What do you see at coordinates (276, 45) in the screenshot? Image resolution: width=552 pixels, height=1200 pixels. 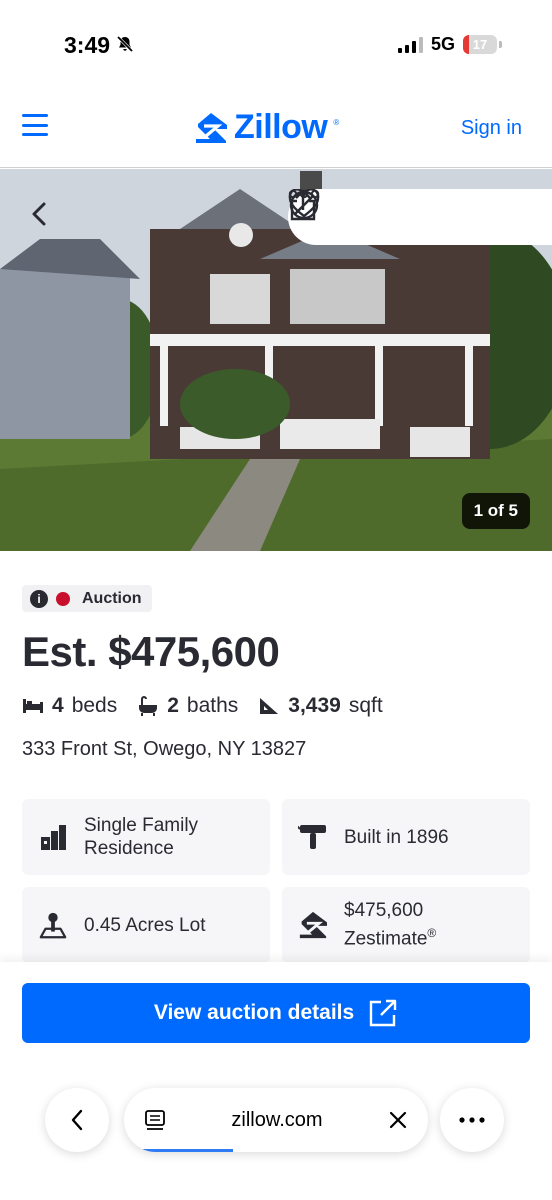 I see `status-bar: 3:49 5G 17` at bounding box center [276, 45].